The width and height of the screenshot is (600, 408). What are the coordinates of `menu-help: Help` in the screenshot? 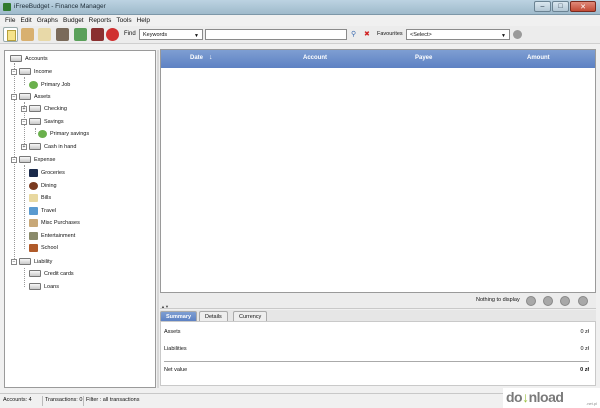 It's located at (143, 20).